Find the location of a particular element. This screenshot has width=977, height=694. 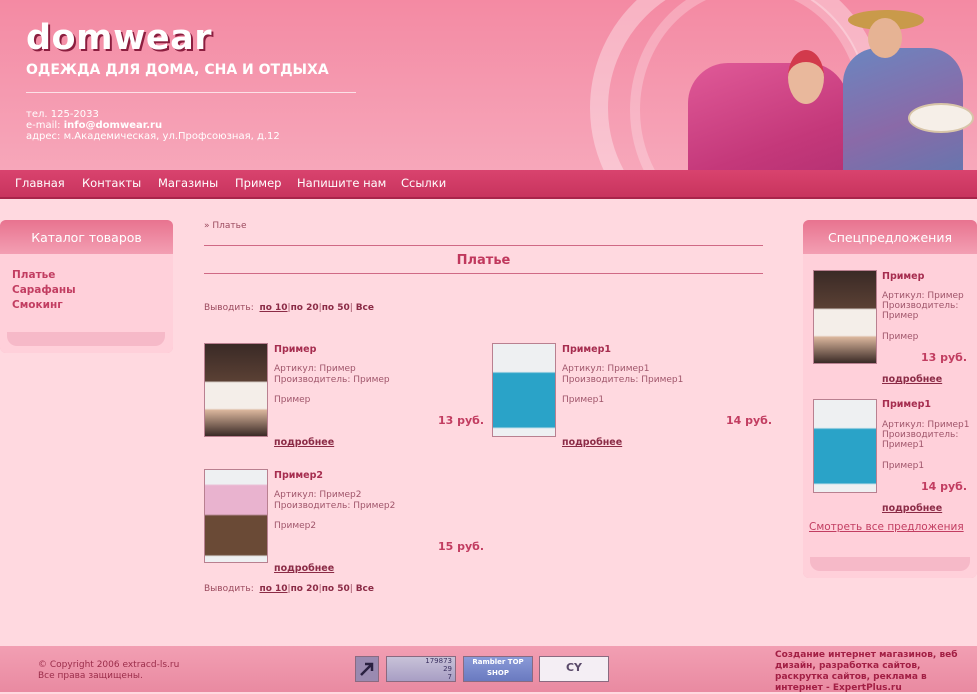

catalog-item-sundresses: Сарафаны is located at coordinates (44, 290).